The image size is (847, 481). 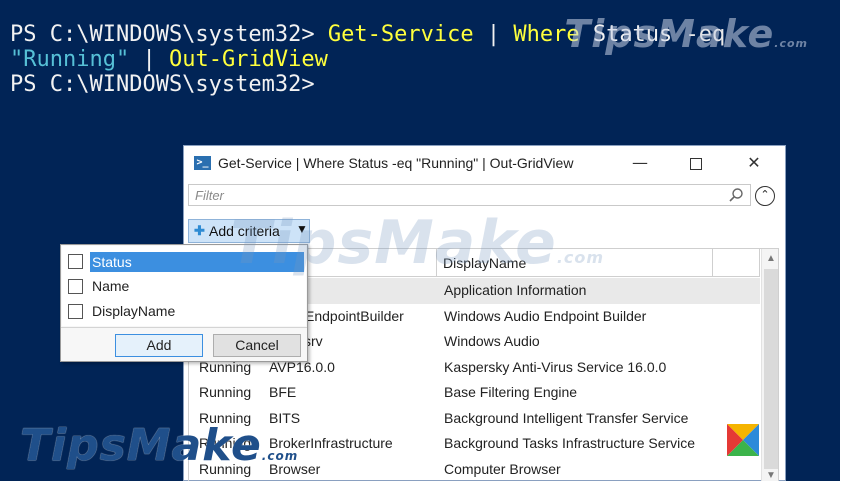 I want to click on cell-displayname: Background Tasks Infrastructure Service, so click(x=570, y=443).